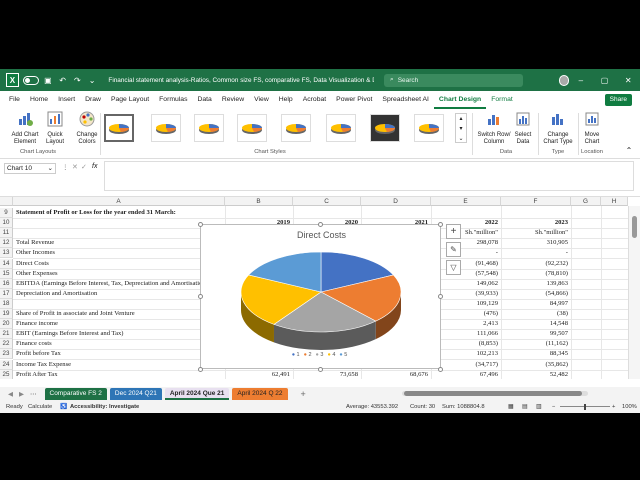 This screenshot has height=480, width=640. I want to click on cell-f17: (54,866), so click(536, 294).